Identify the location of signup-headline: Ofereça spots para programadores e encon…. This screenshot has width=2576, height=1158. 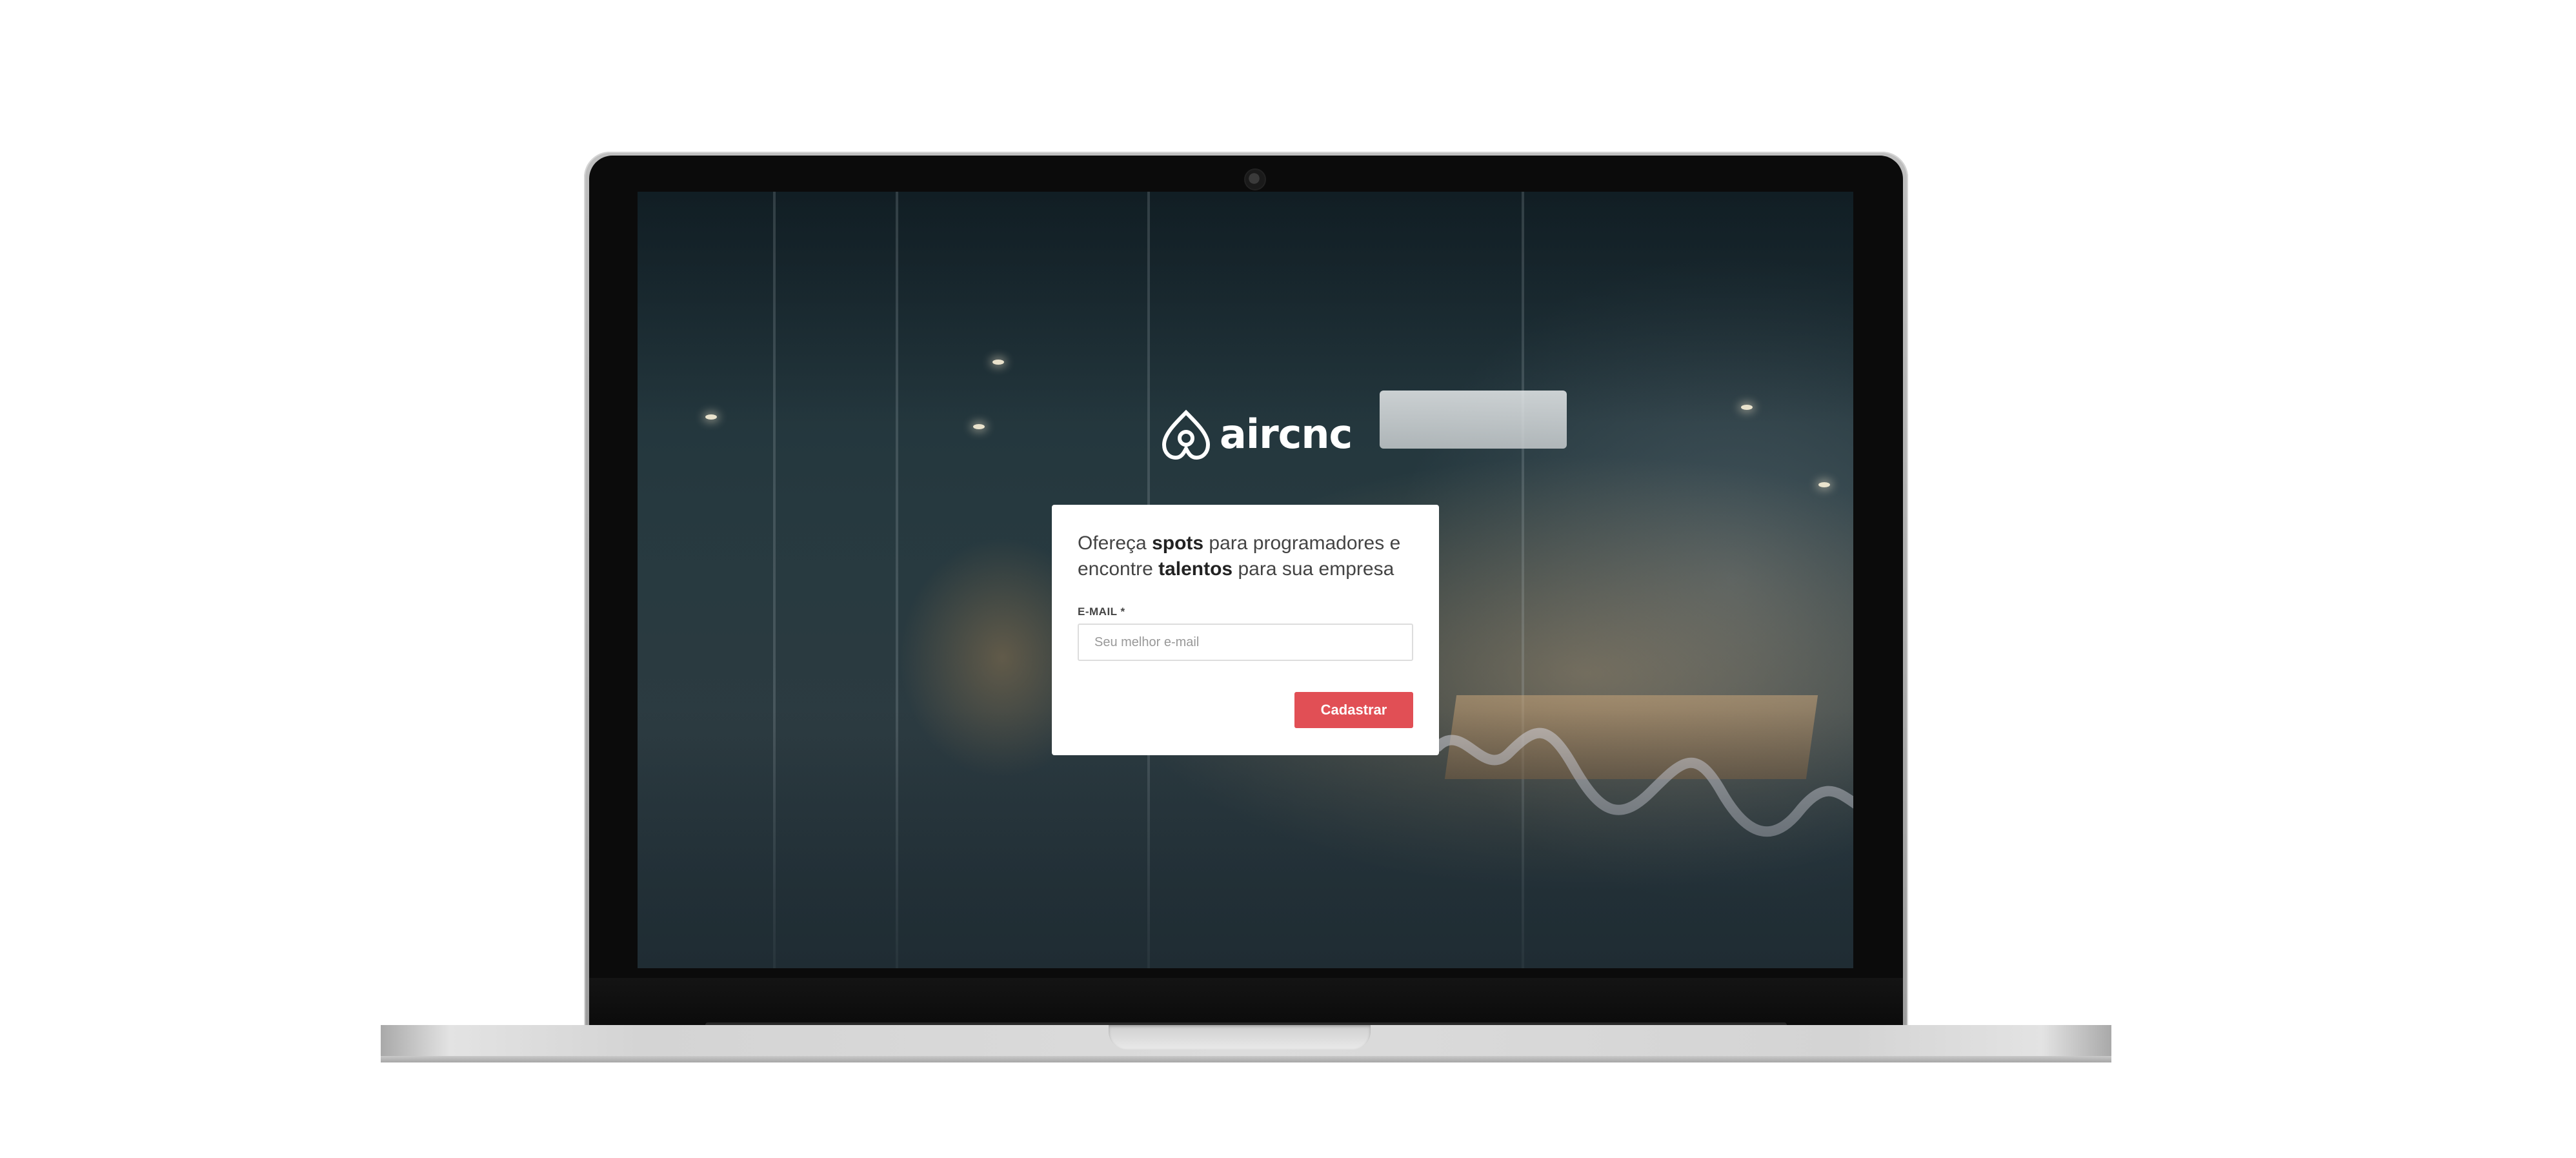
(1245, 556).